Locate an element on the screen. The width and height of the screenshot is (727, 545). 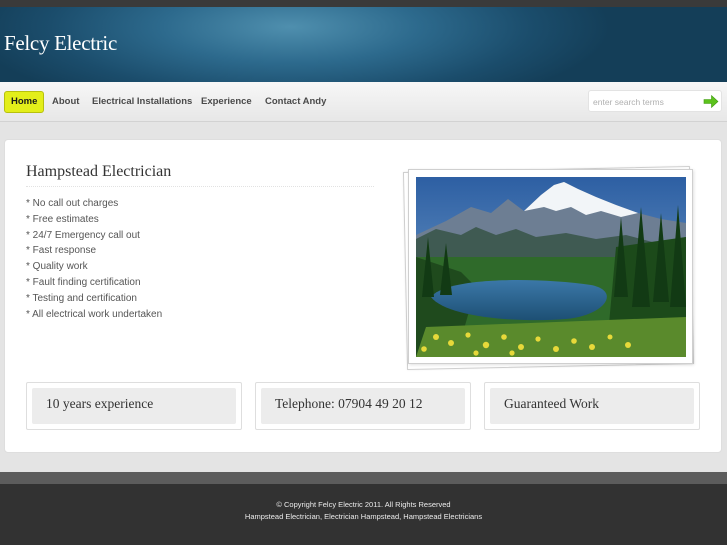
info-box-text: Guaranteed Work is located at coordinates (552, 403).